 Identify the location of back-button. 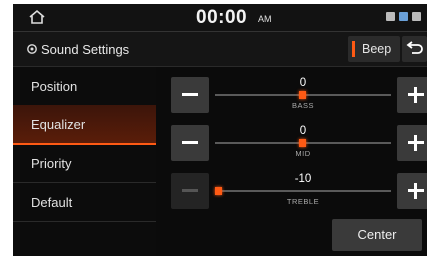
(414, 49).